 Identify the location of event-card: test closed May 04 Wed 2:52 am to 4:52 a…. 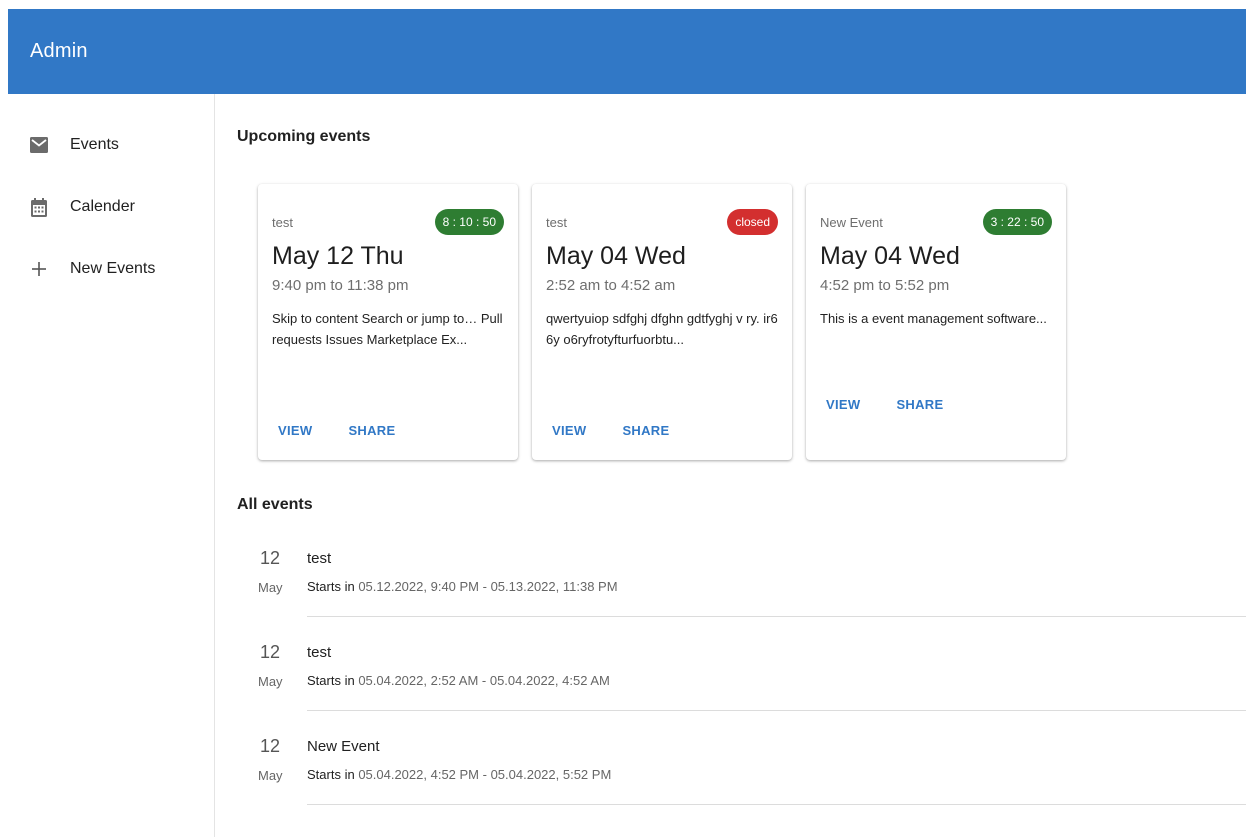
(662, 322).